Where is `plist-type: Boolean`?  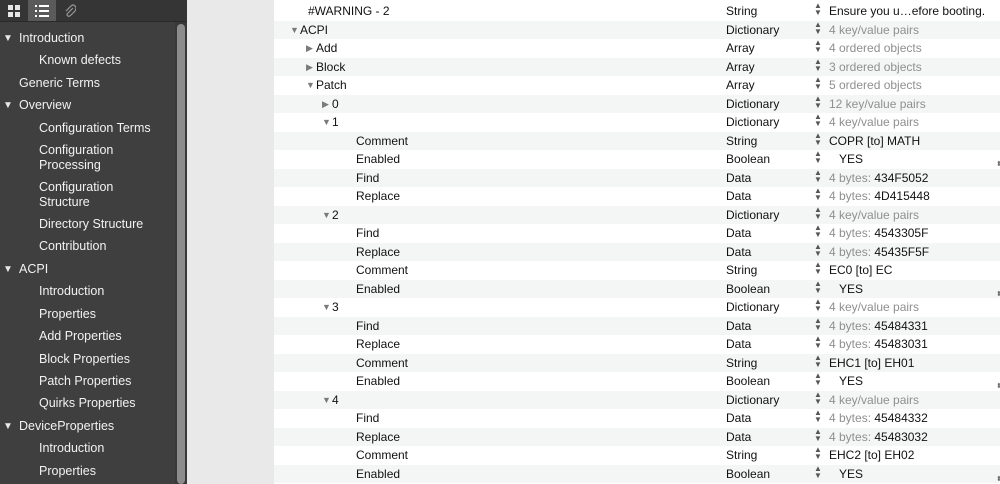 plist-type: Boolean is located at coordinates (748, 159).